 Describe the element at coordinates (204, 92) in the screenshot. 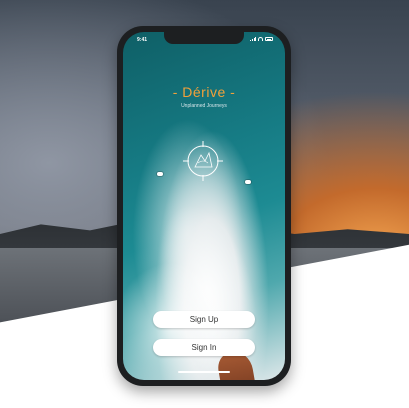

I see `app-title: - Dérive -` at that location.